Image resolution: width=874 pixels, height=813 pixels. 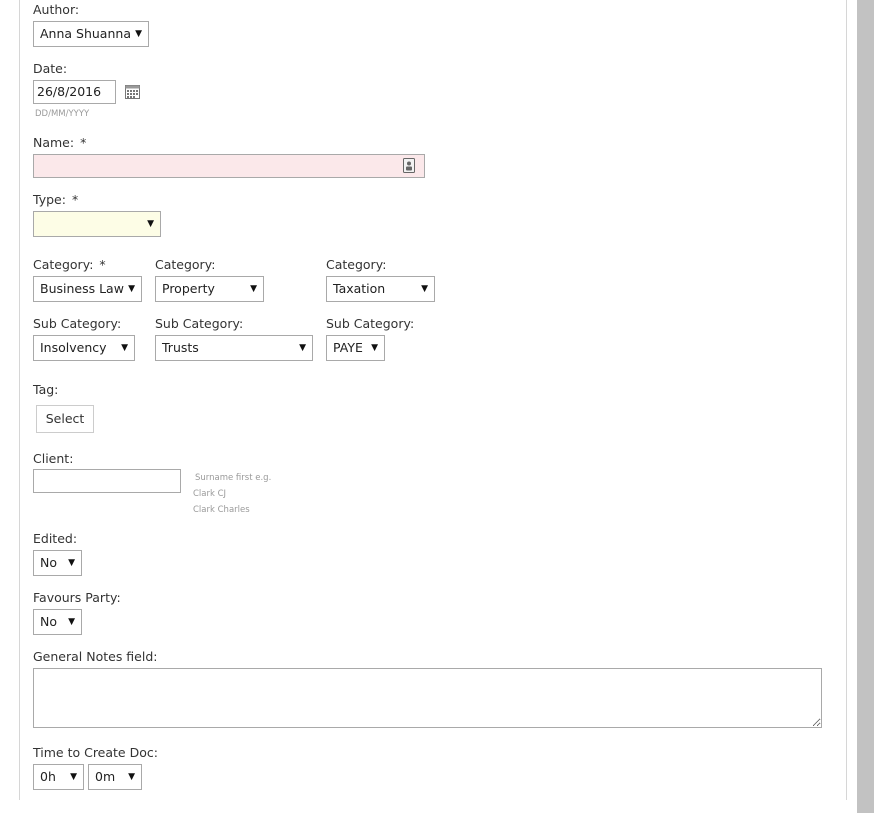 I want to click on tag-label: Tag:, so click(x=46, y=389).